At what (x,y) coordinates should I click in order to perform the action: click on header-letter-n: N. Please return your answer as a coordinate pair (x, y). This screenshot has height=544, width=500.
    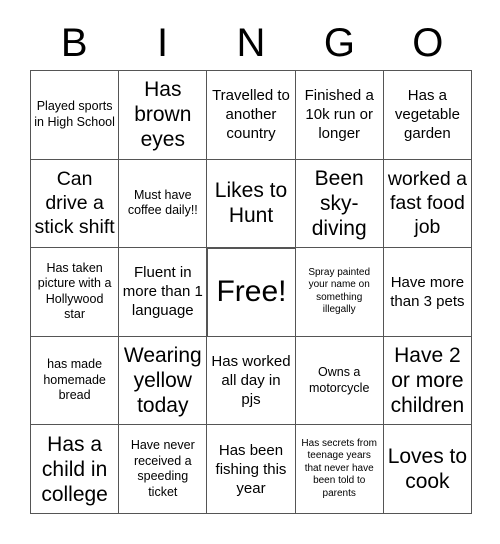
    Looking at the image, I should click on (251, 43).